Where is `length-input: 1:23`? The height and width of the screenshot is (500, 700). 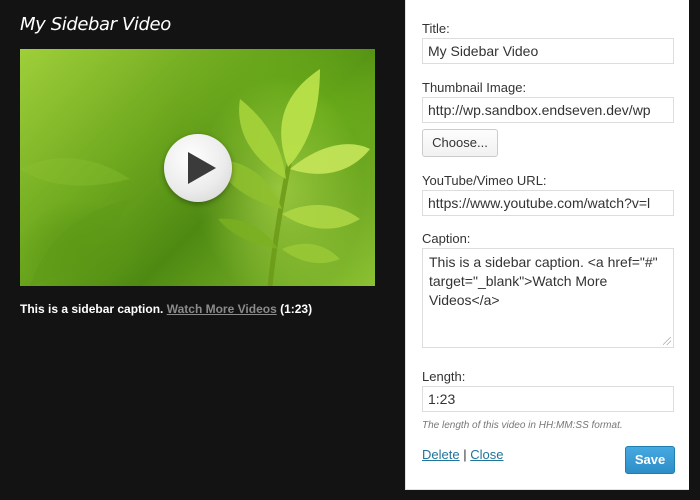 length-input: 1:23 is located at coordinates (548, 399).